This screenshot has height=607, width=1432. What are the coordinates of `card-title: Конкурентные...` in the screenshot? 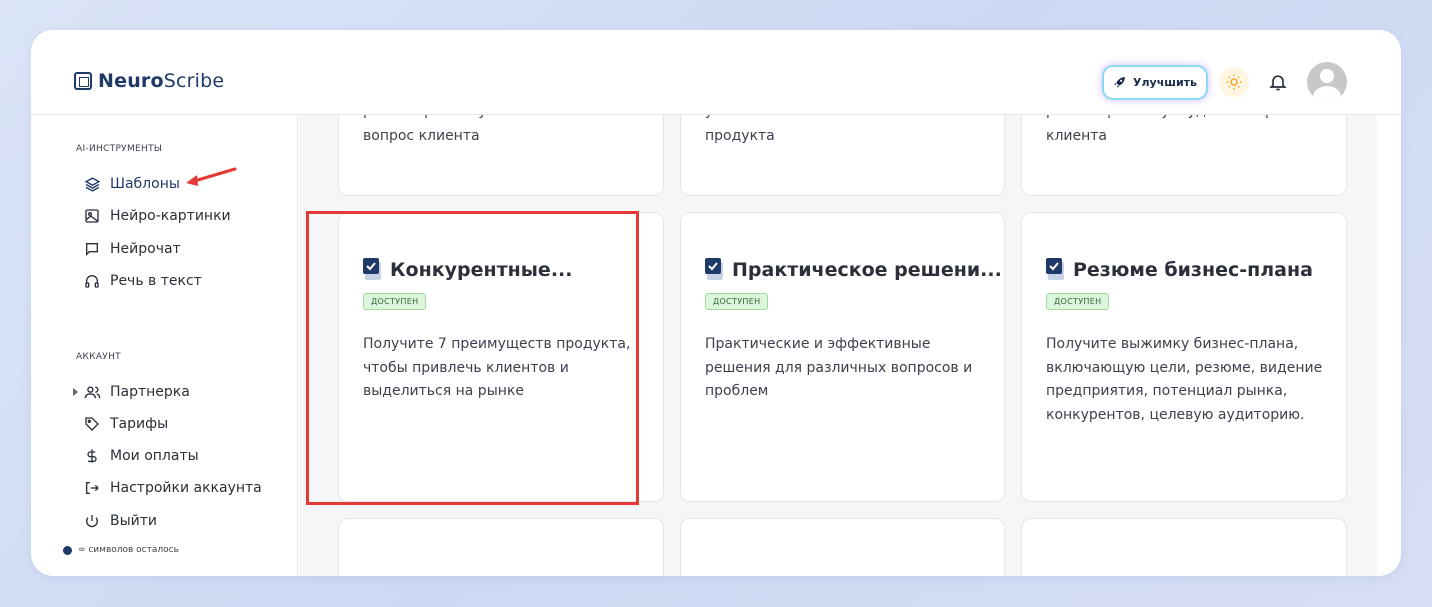 It's located at (467, 270).